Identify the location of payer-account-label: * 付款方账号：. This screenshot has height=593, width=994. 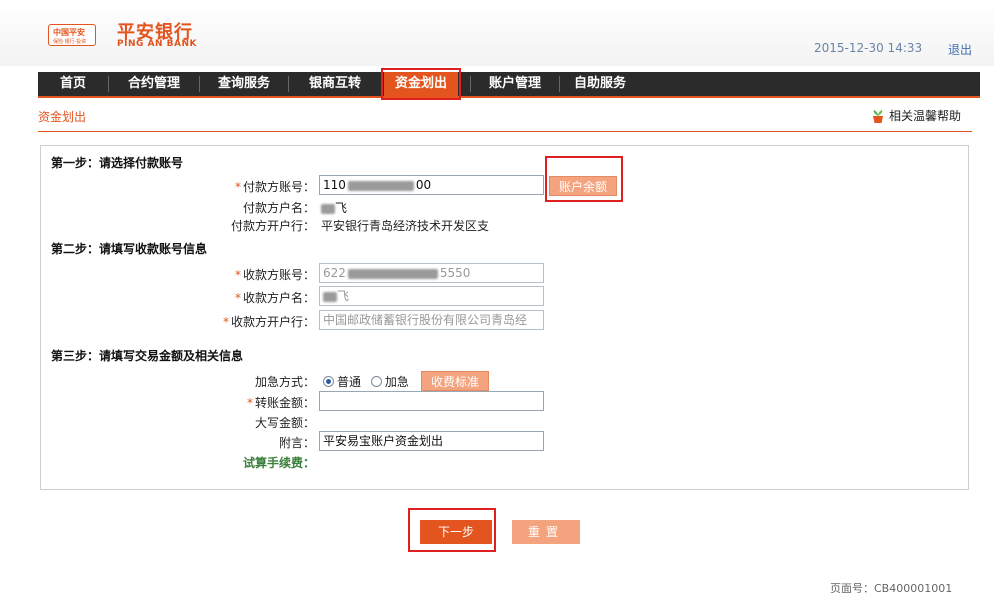
(274, 187).